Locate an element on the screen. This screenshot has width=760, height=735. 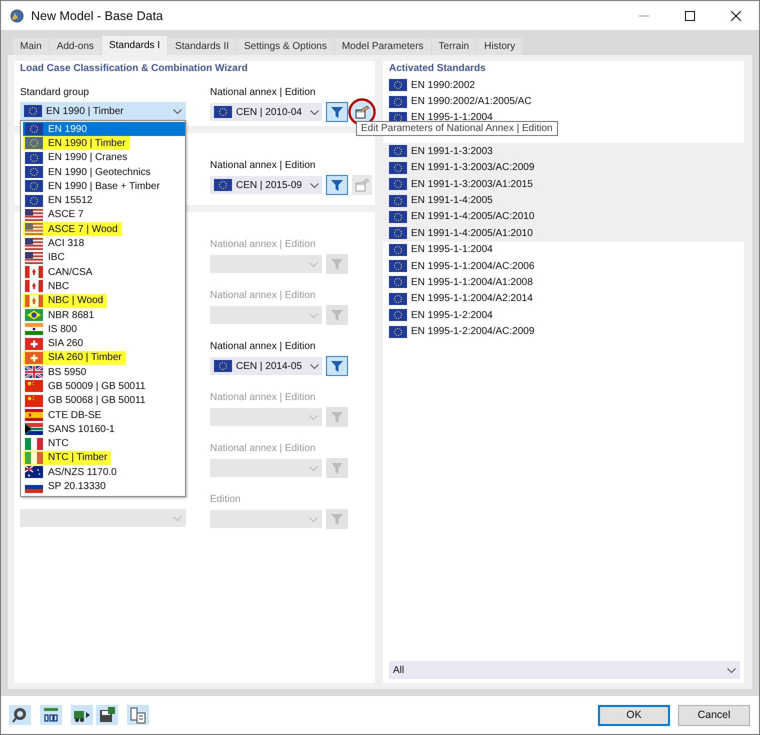
ch-flag-icon is located at coordinates (34, 344).